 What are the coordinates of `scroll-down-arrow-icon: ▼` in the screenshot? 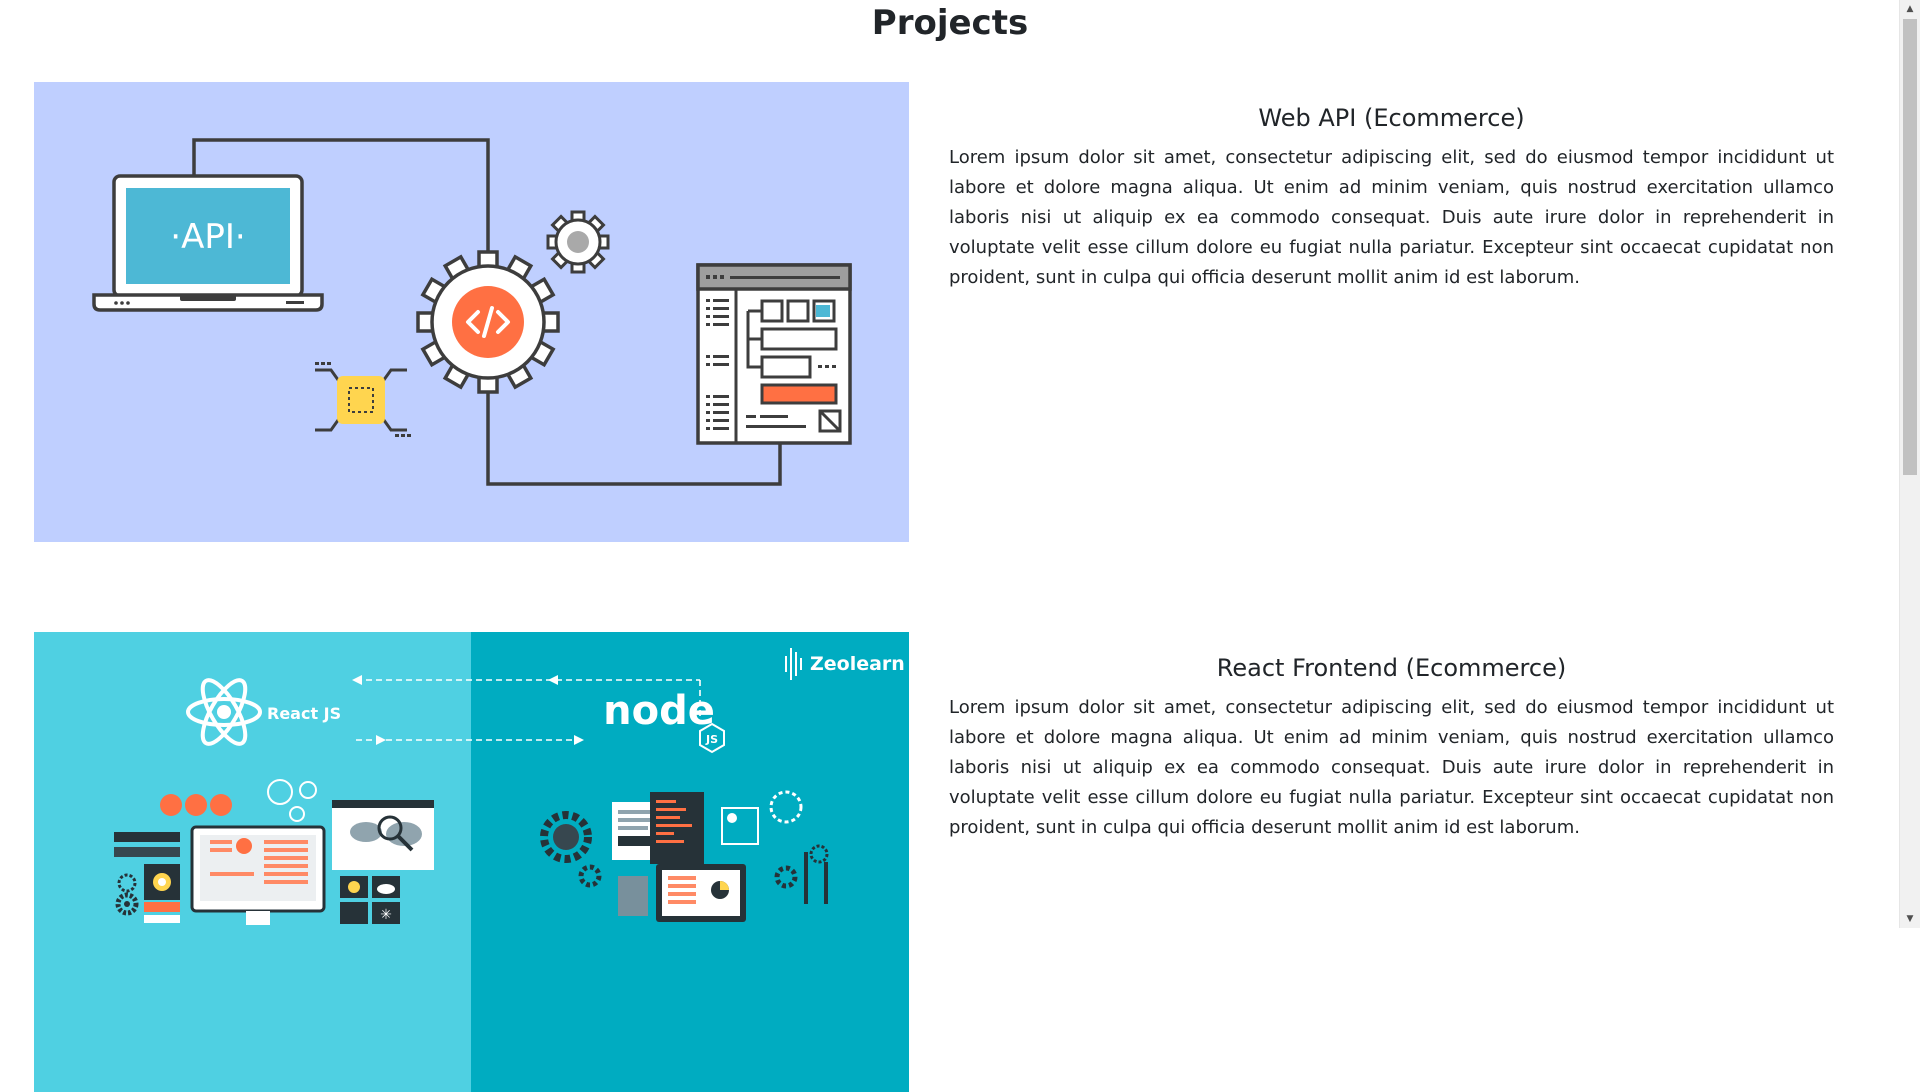 It's located at (1910, 919).